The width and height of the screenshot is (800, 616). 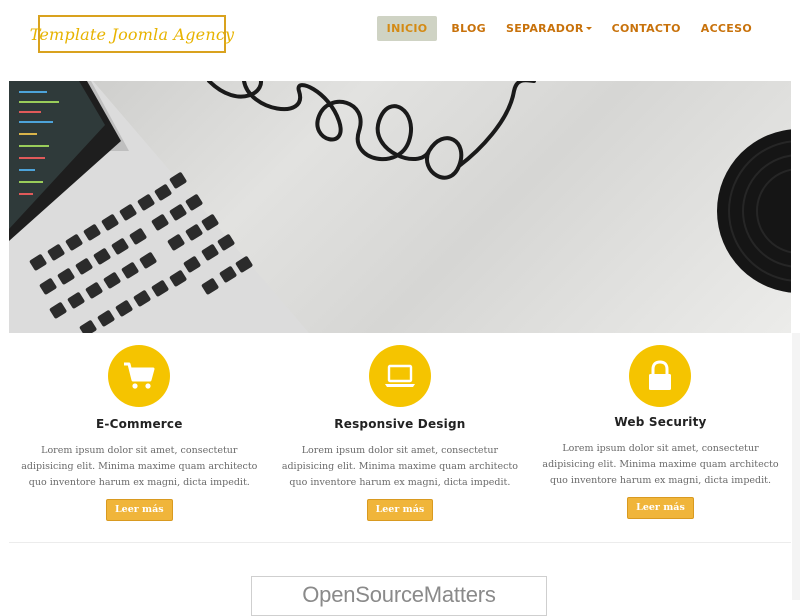 I want to click on shopping-cart-icon, so click(x=139, y=376).